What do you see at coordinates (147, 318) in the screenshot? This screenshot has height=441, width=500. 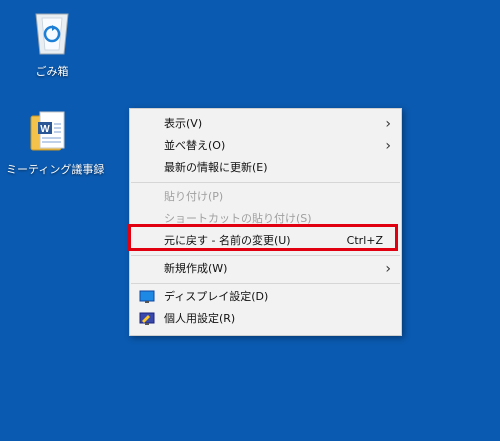 I see `personalize-icon` at bounding box center [147, 318].